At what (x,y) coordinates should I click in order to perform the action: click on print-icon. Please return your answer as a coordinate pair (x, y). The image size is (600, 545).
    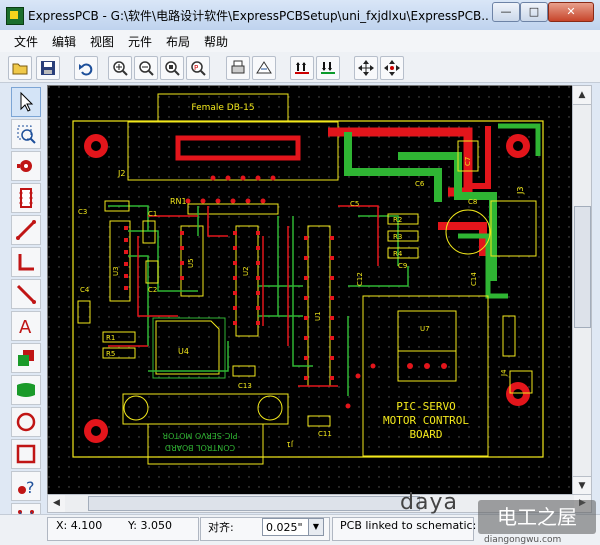
    Looking at the image, I should click on (238, 68).